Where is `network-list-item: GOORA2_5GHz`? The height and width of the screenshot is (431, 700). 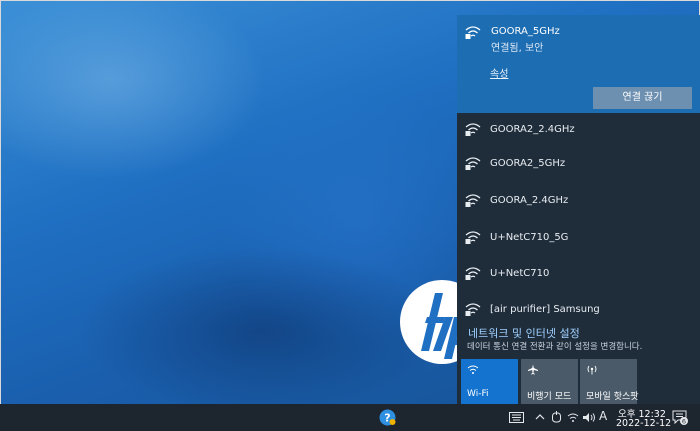 network-list-item: GOORA2_5GHz is located at coordinates (578, 164).